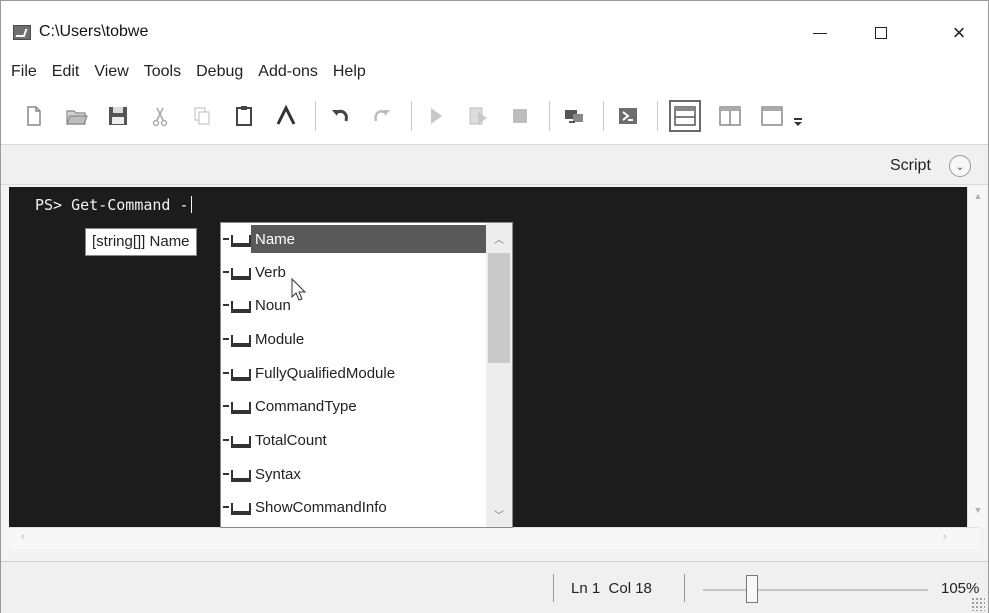 The image size is (989, 613). Describe the element at coordinates (349, 72) in the screenshot. I see `menu-help: Help` at that location.